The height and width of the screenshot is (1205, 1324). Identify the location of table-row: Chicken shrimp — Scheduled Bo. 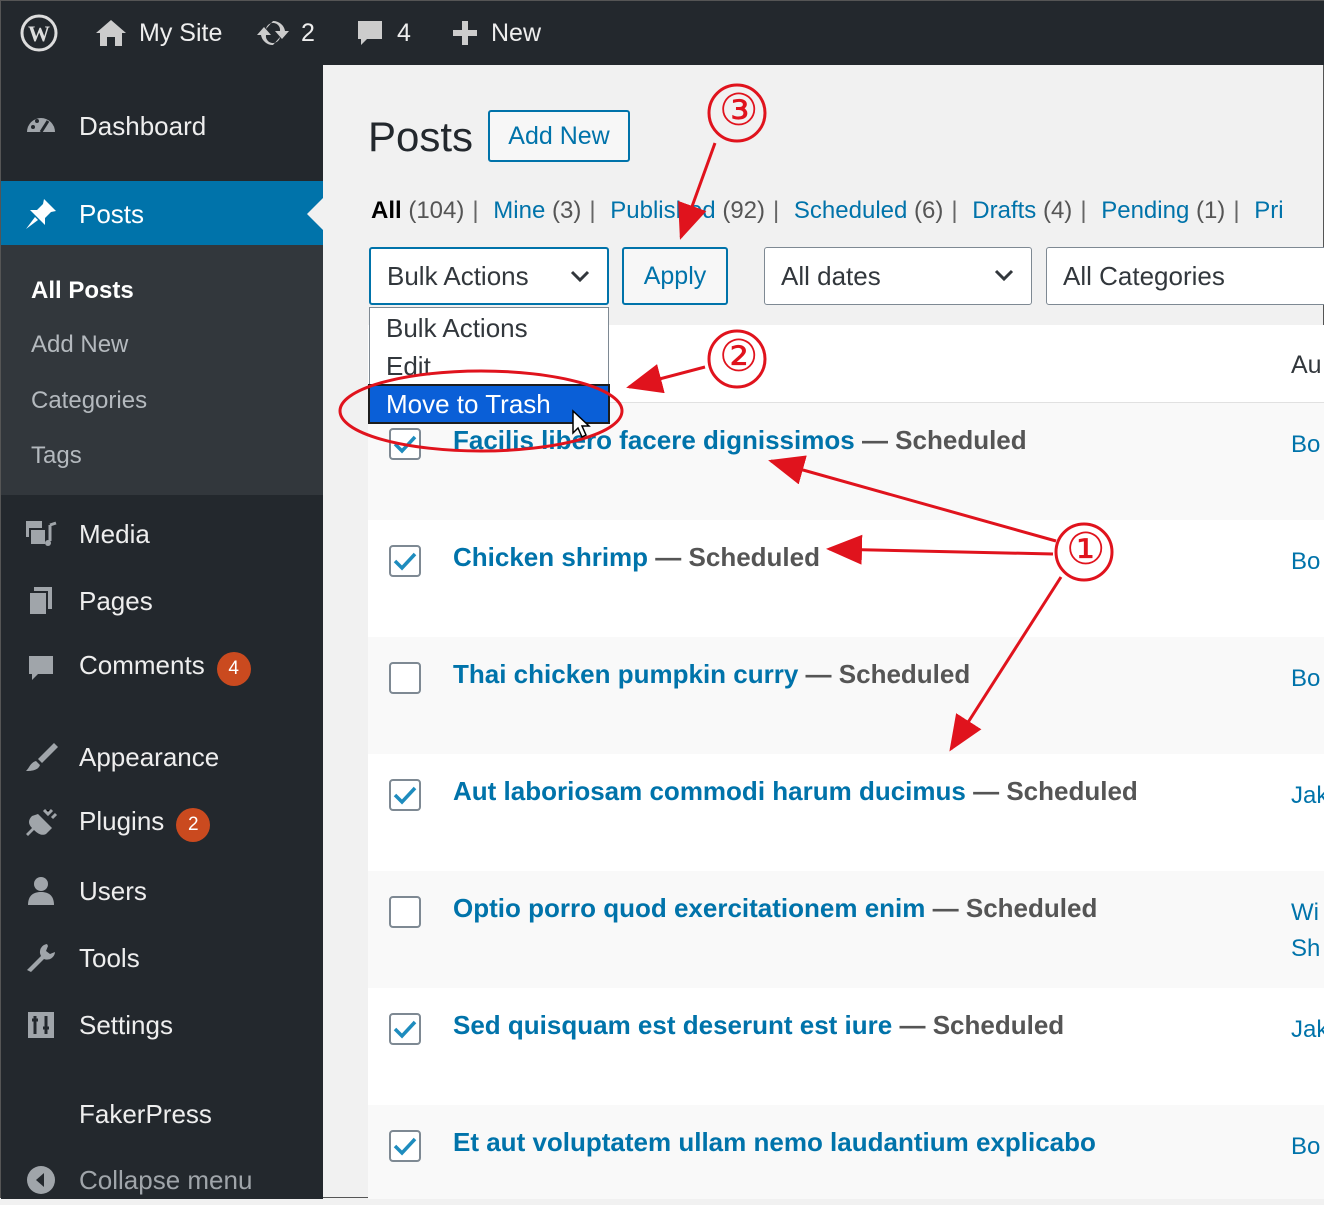
(846, 578).